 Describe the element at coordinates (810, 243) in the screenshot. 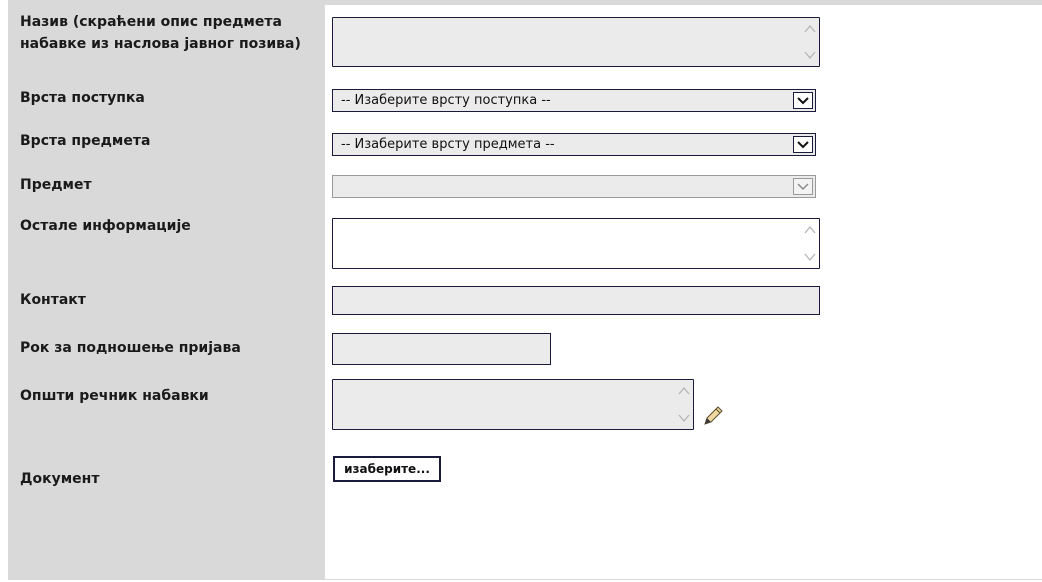

I see `ostale-informacije-scrollbar` at that location.